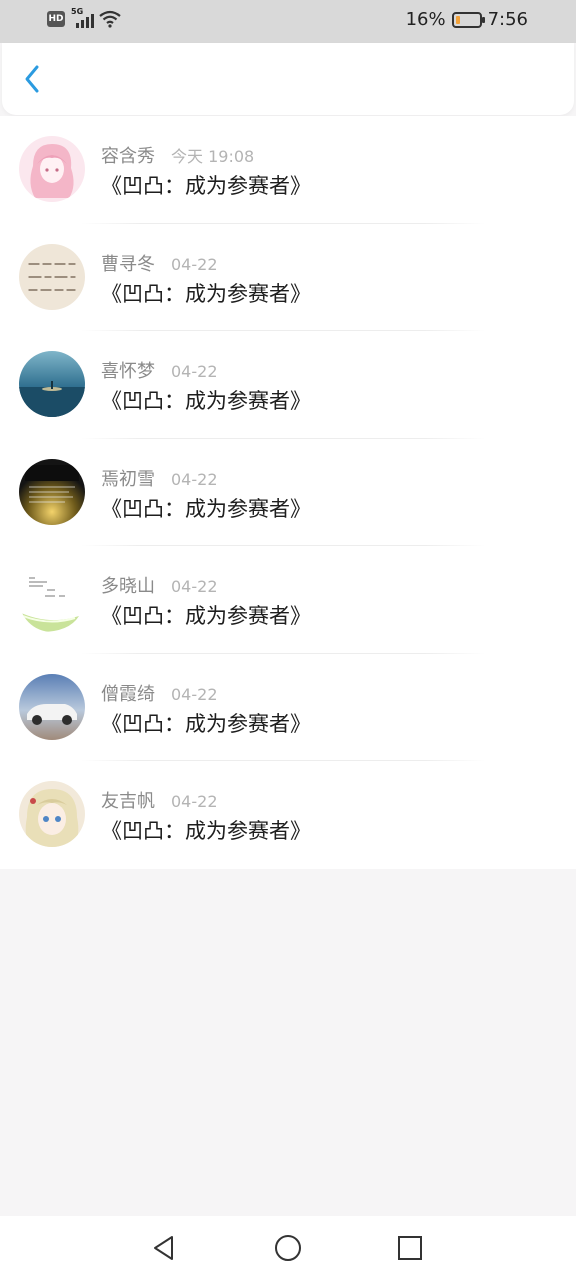 The image size is (576, 1280). Describe the element at coordinates (288, 79) in the screenshot. I see `app-header` at that location.